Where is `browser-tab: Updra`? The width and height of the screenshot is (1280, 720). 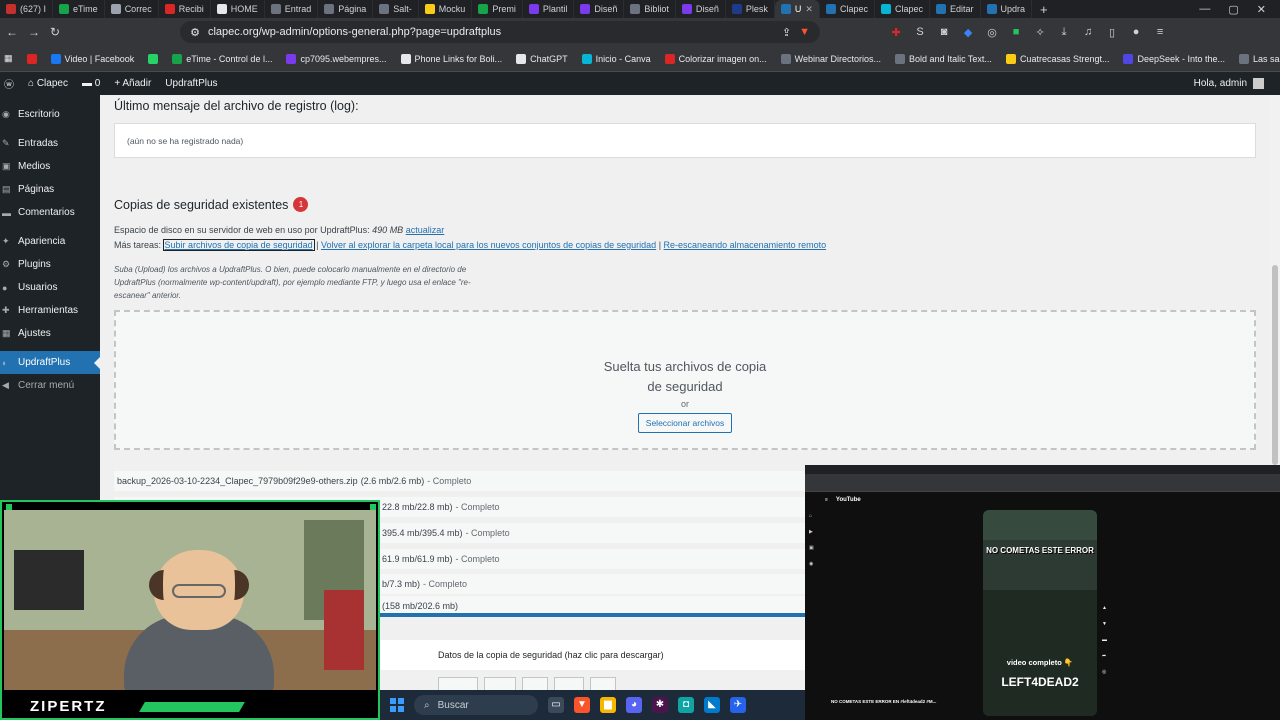
browser-tab: Updra is located at coordinates (1007, 9).